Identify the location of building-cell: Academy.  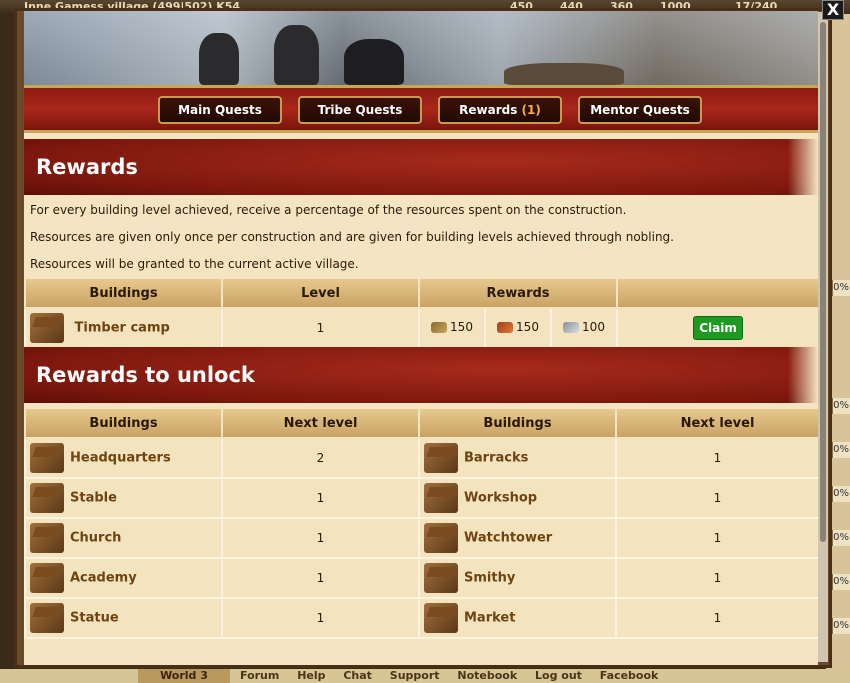
(123, 578).